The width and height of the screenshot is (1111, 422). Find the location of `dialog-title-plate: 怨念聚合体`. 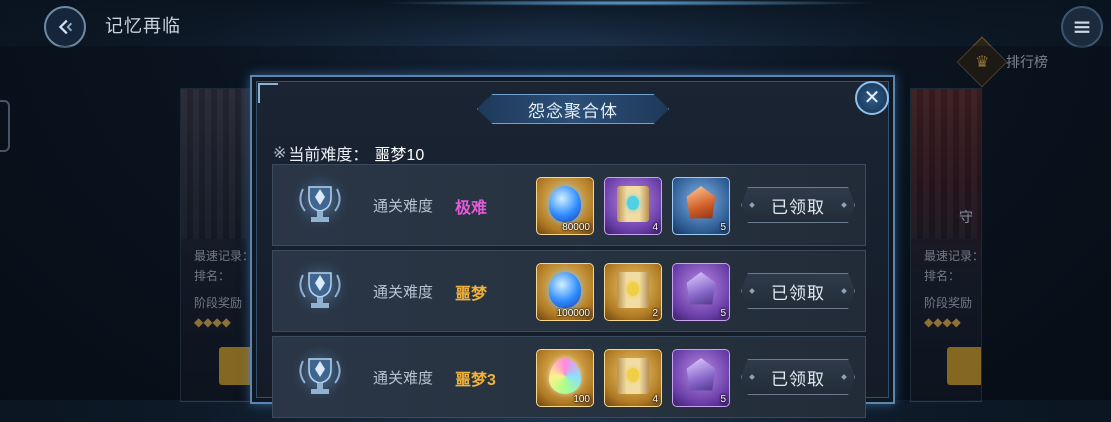

dialog-title-plate: 怨念聚合体 is located at coordinates (573, 109).